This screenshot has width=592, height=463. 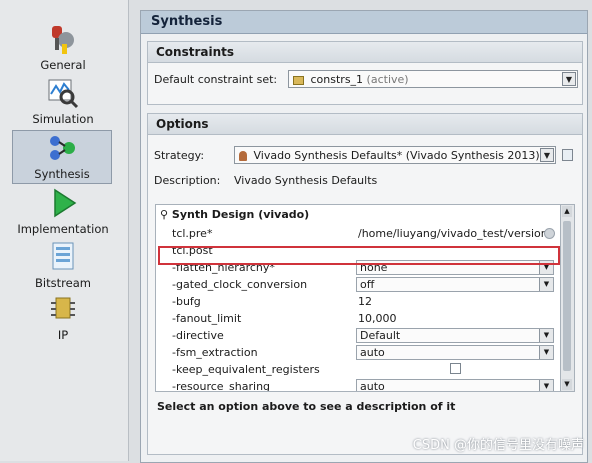 What do you see at coordinates (192, 233) in the screenshot?
I see `option-name: tcl.pre*` at bounding box center [192, 233].